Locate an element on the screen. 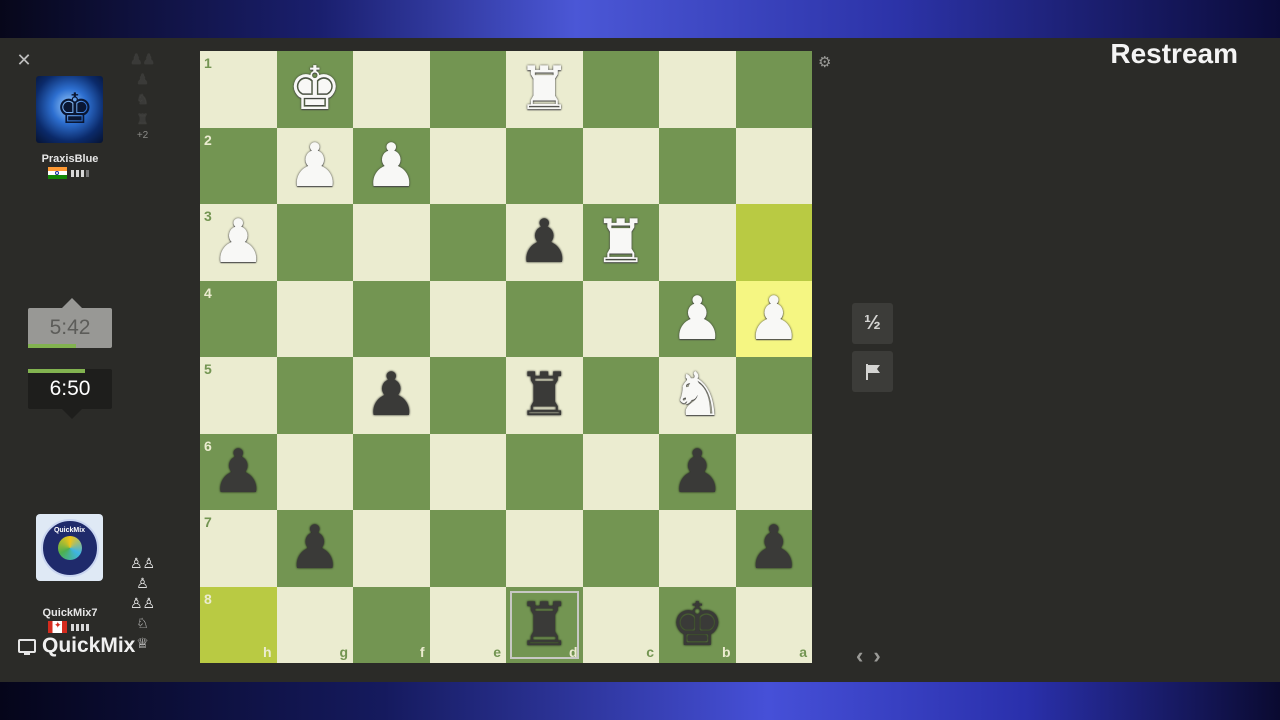  square-c7 is located at coordinates (620, 548).